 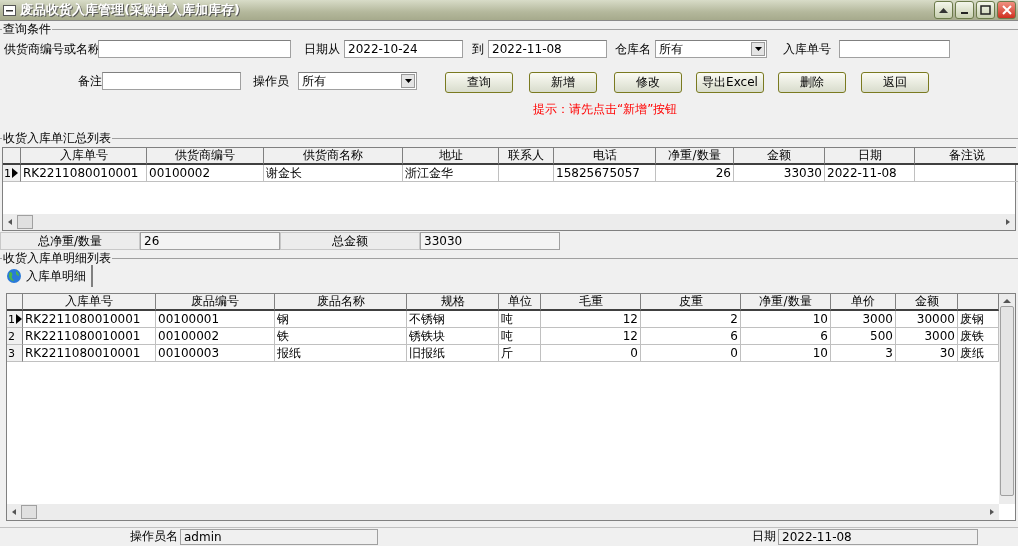 What do you see at coordinates (57, 138) in the screenshot?
I see `group-title: 收货入库单汇总列表` at bounding box center [57, 138].